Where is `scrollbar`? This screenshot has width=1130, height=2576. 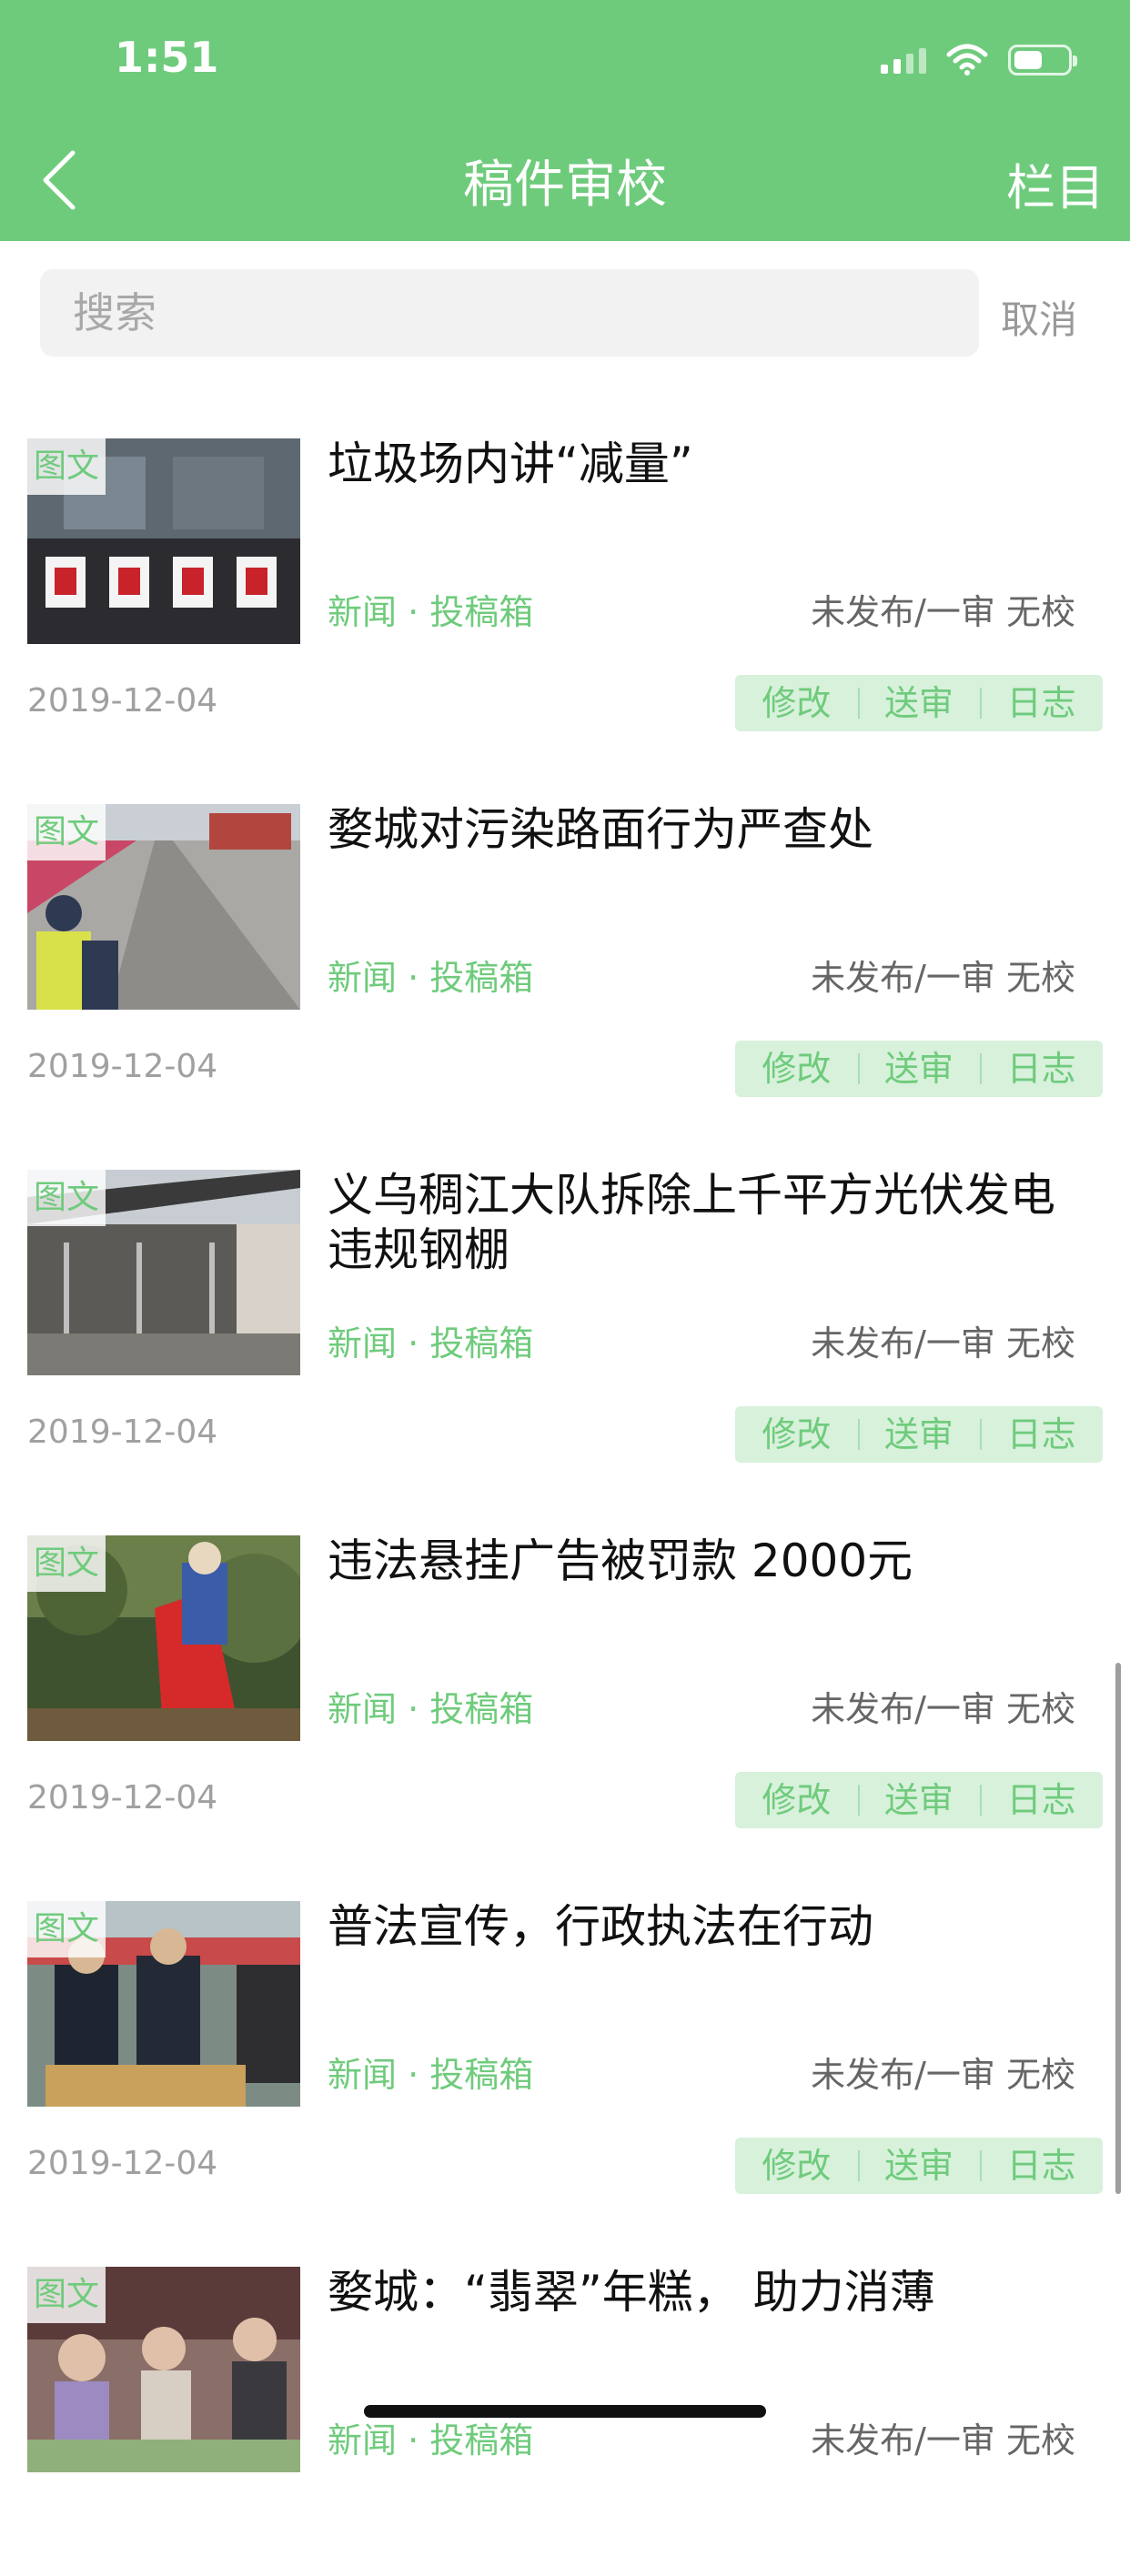 scrollbar is located at coordinates (1118, 1928).